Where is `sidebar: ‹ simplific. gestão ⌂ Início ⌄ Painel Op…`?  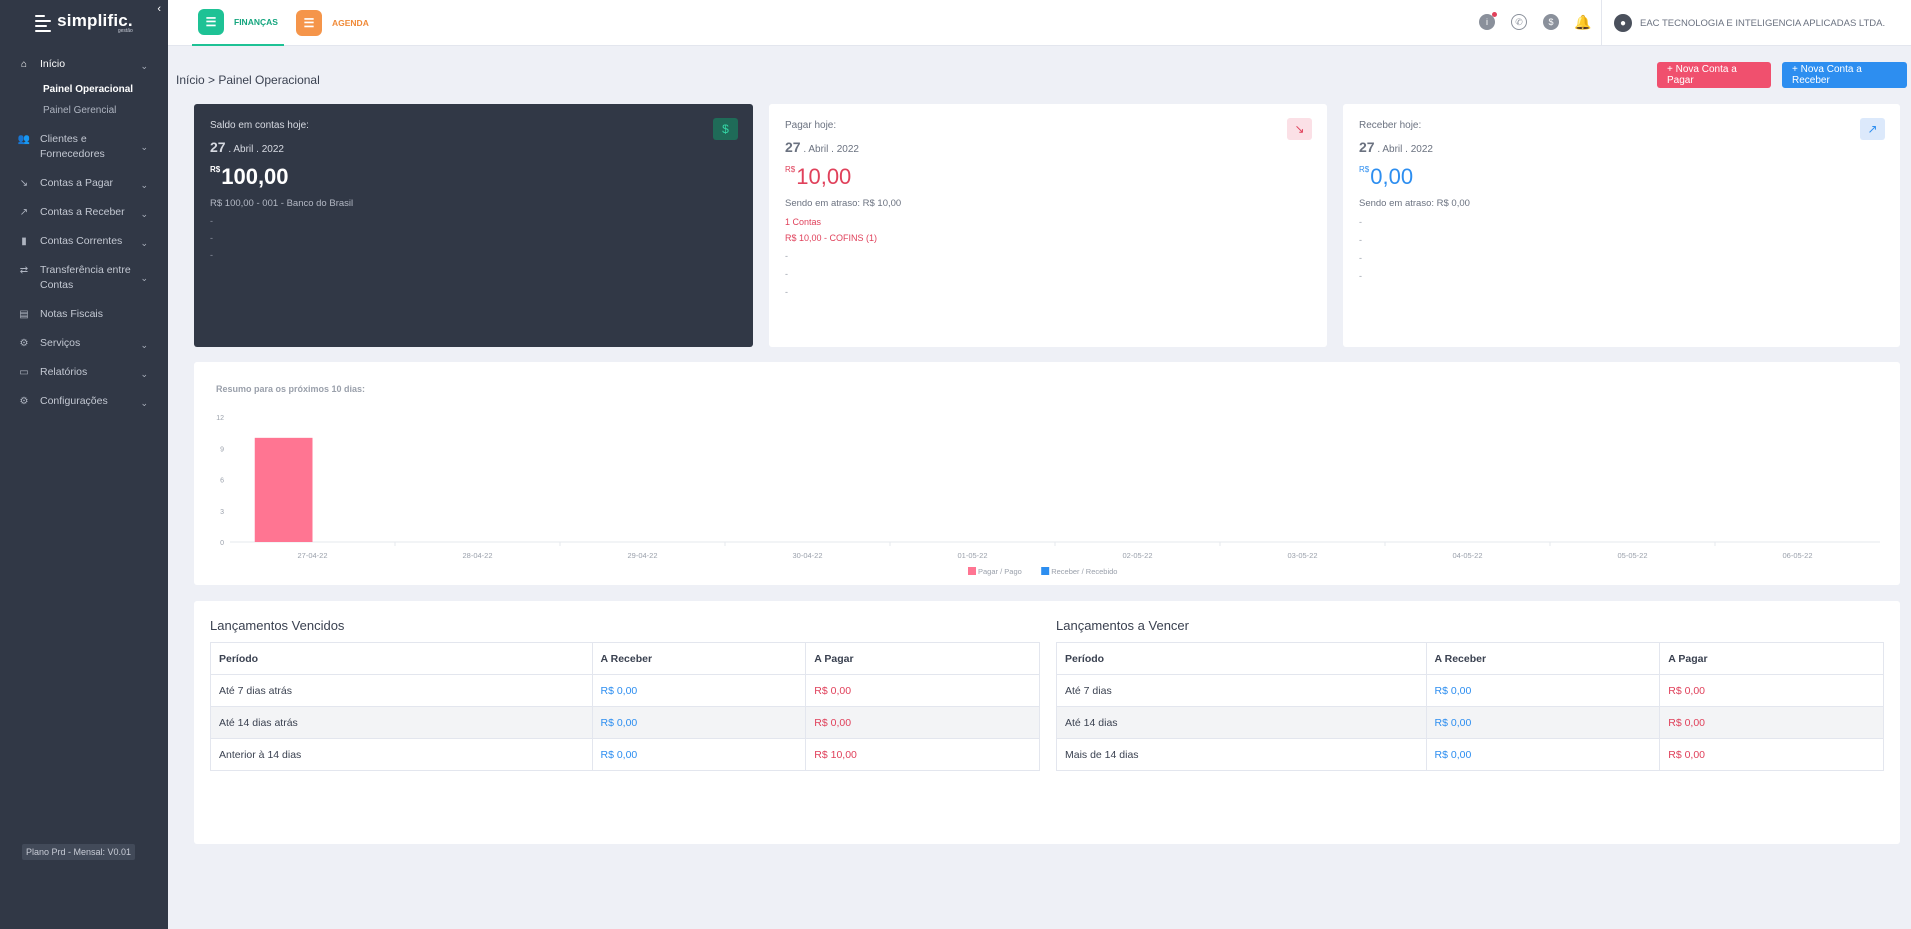
sidebar: ‹ simplific. gestão ⌂ Início ⌄ Painel Op… is located at coordinates (84, 464).